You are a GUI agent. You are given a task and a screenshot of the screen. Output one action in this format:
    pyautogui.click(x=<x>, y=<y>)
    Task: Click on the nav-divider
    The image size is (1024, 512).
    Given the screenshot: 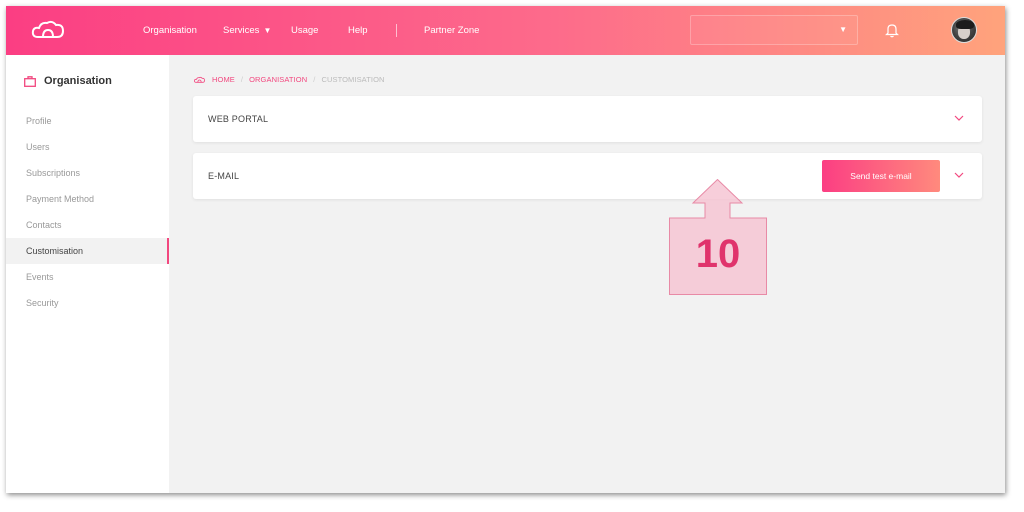 What is the action you would take?
    pyautogui.click(x=396, y=30)
    